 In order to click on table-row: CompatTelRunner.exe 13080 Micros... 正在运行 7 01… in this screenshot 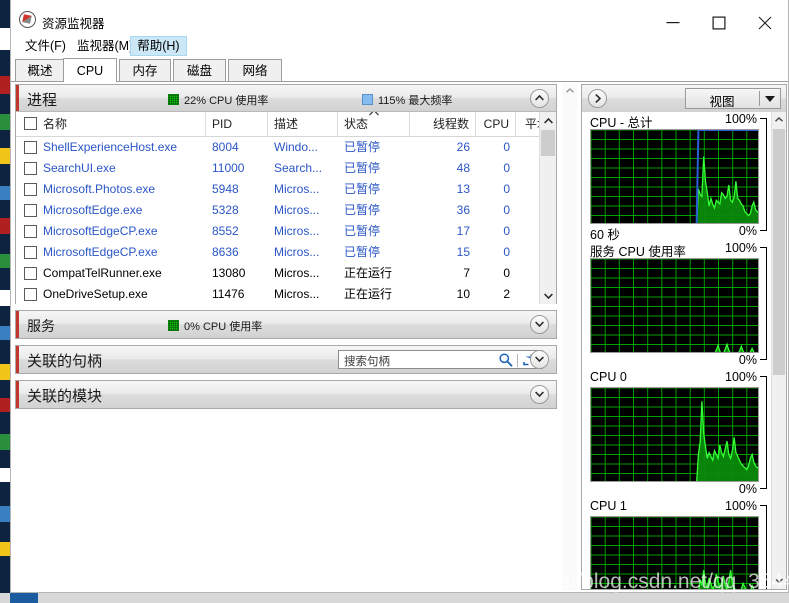, I will do `click(277, 273)`.